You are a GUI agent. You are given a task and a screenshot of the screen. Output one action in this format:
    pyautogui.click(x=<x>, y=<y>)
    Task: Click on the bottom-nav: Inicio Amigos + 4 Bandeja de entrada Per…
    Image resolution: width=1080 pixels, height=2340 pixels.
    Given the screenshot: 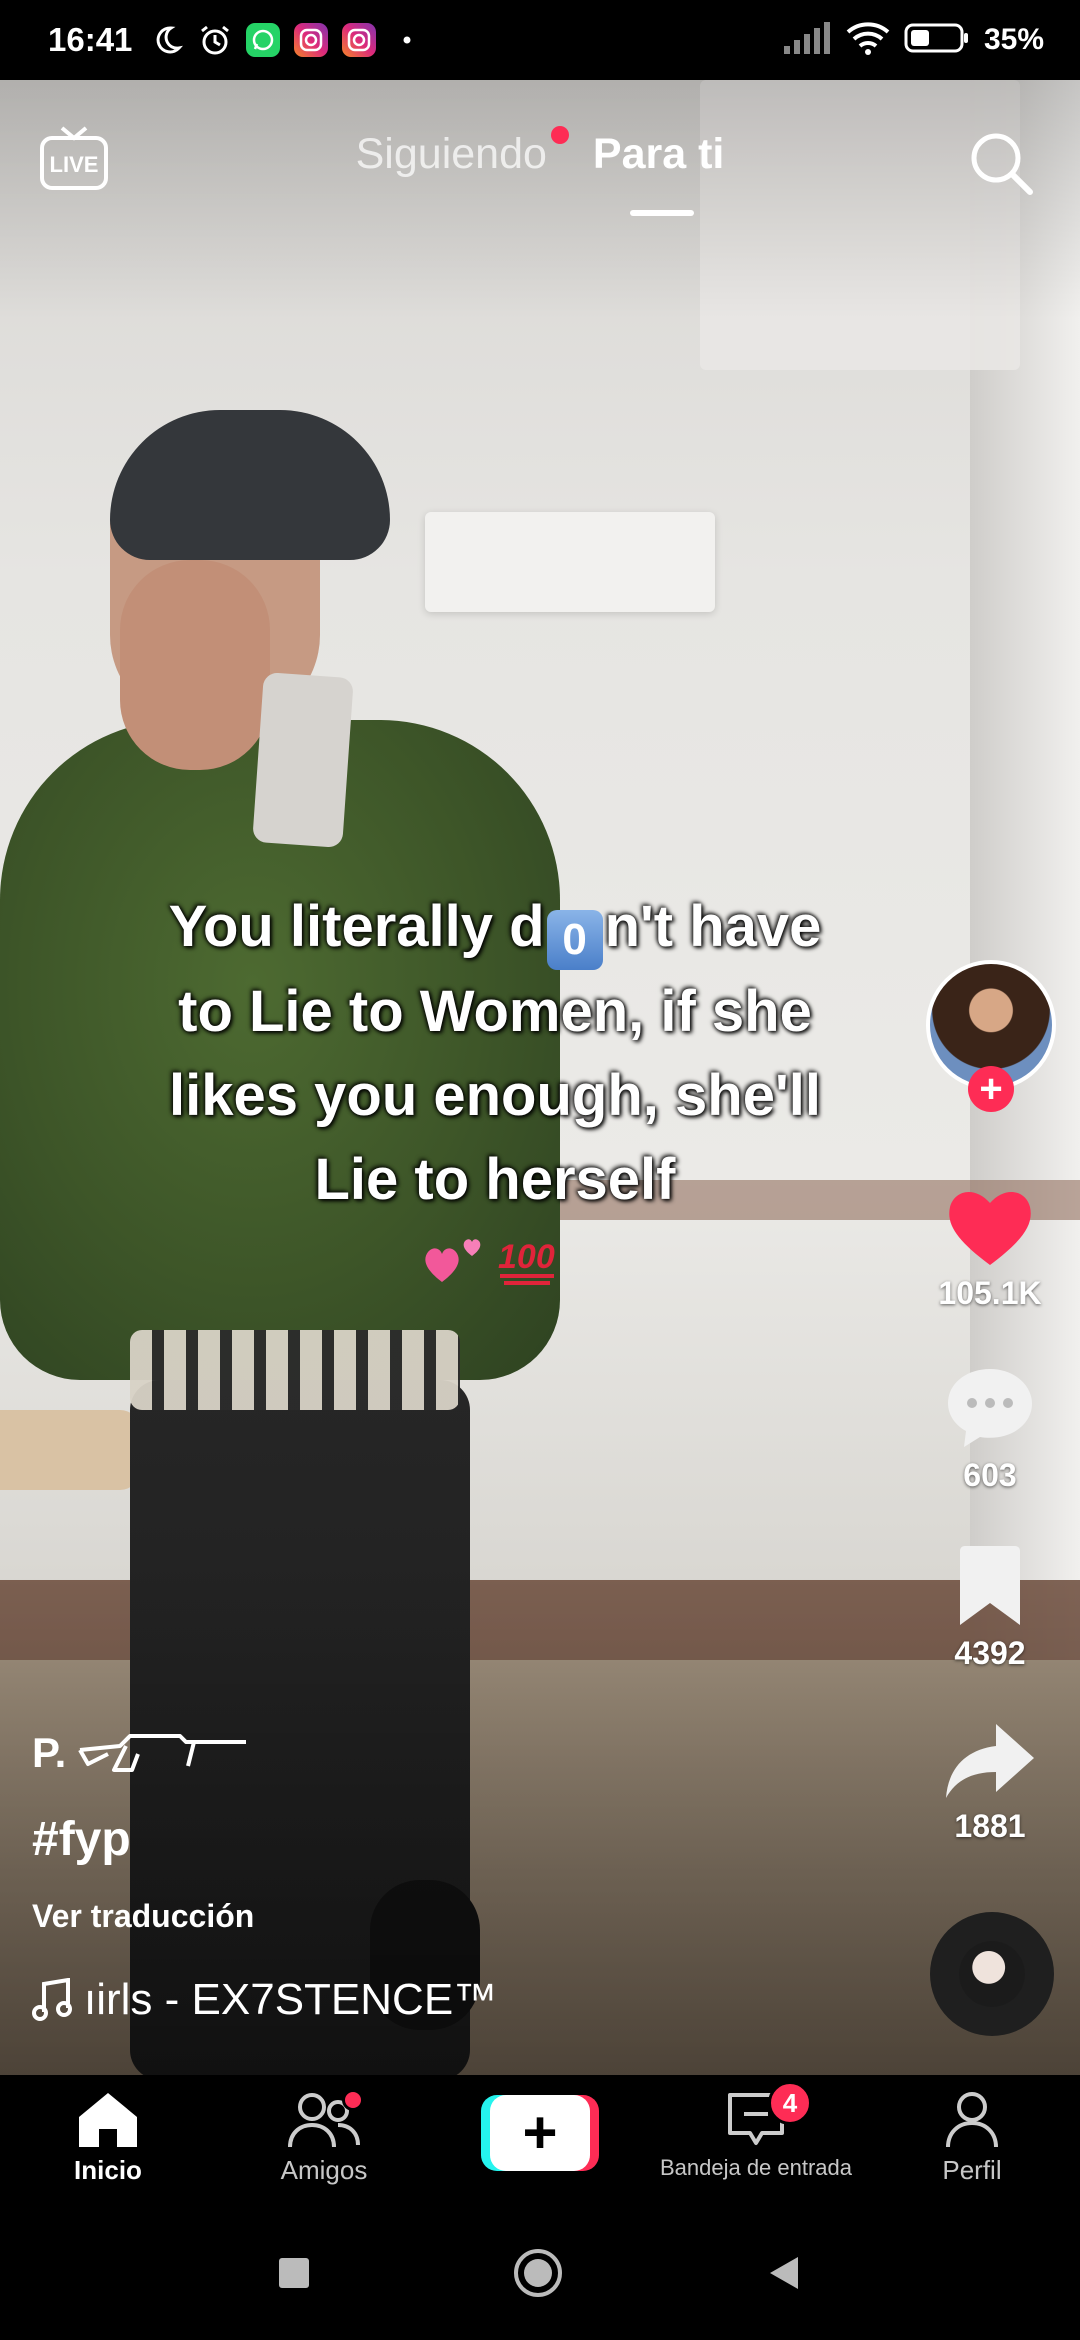 What is the action you would take?
    pyautogui.click(x=540, y=2140)
    